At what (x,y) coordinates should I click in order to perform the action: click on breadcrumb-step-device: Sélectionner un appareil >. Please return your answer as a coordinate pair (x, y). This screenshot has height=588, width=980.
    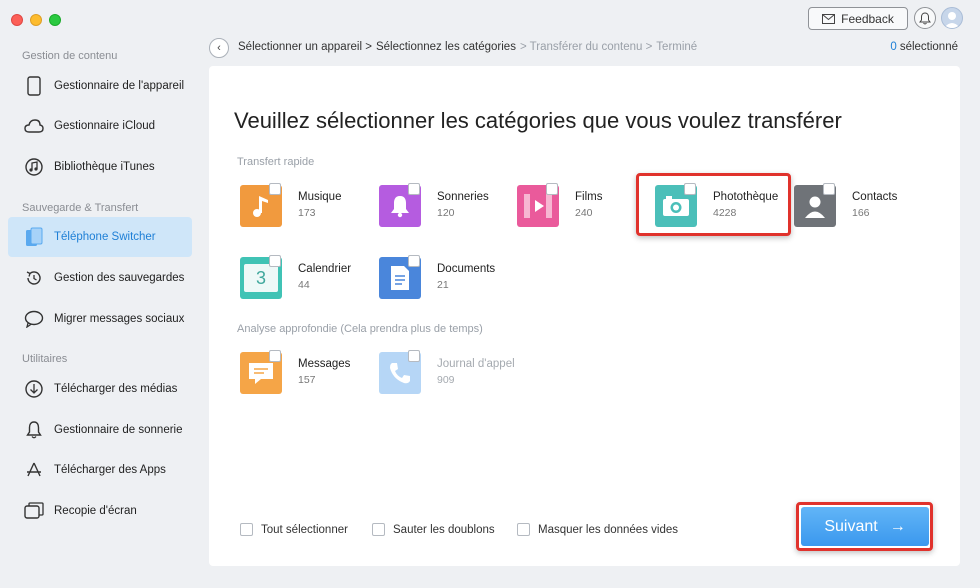
    Looking at the image, I should click on (305, 47).